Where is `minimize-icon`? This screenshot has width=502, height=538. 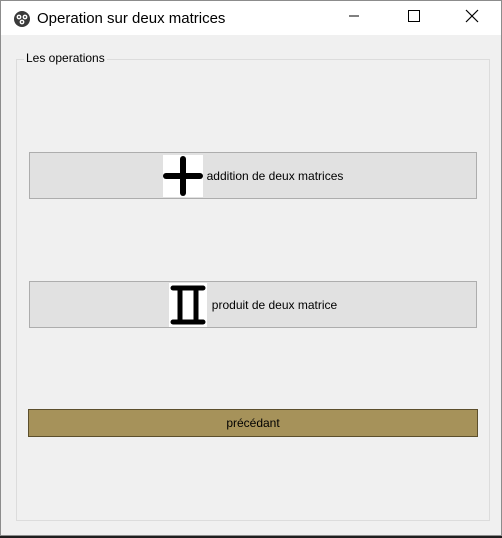
minimize-icon is located at coordinates (354, 18).